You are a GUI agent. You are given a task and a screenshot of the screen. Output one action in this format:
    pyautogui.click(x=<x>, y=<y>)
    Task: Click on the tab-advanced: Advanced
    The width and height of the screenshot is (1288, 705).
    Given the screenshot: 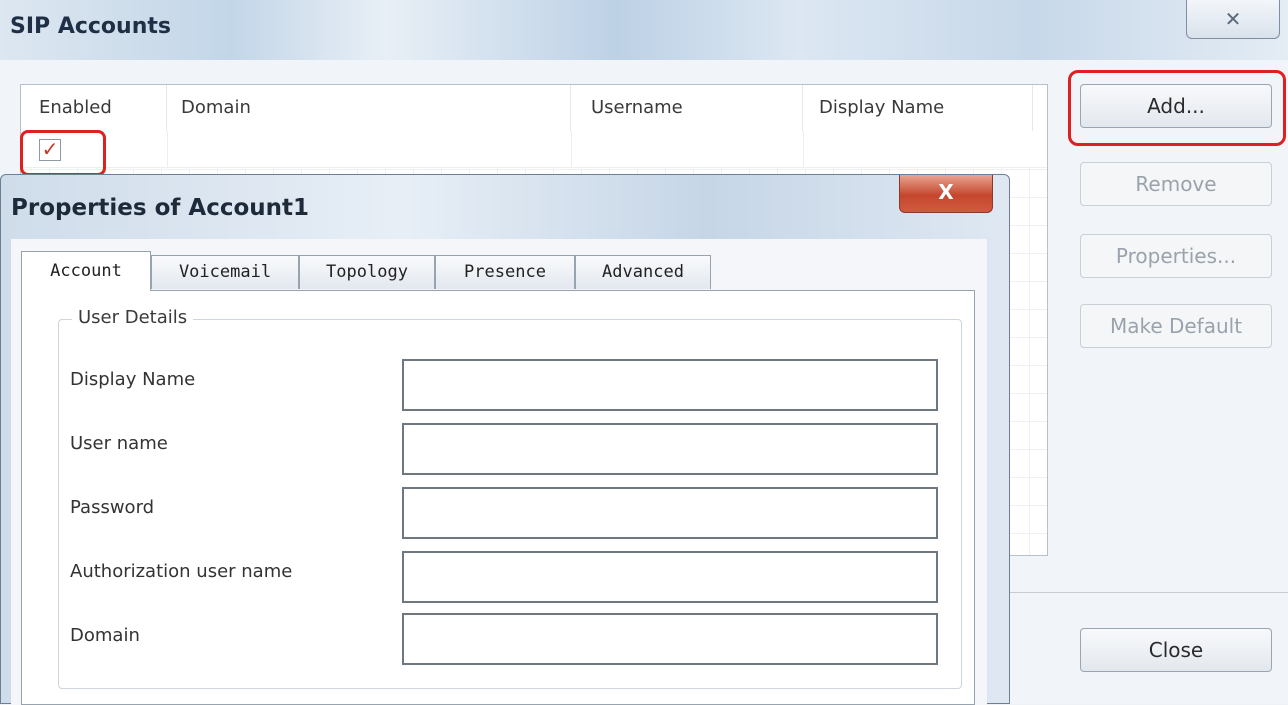 What is the action you would take?
    pyautogui.click(x=643, y=272)
    